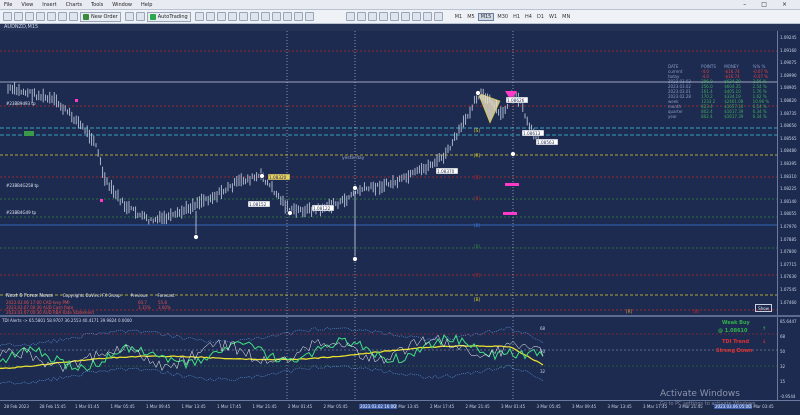 The image size is (800, 415). What do you see at coordinates (49, 5) in the screenshot?
I see `menu-insert: Insert` at bounding box center [49, 5].